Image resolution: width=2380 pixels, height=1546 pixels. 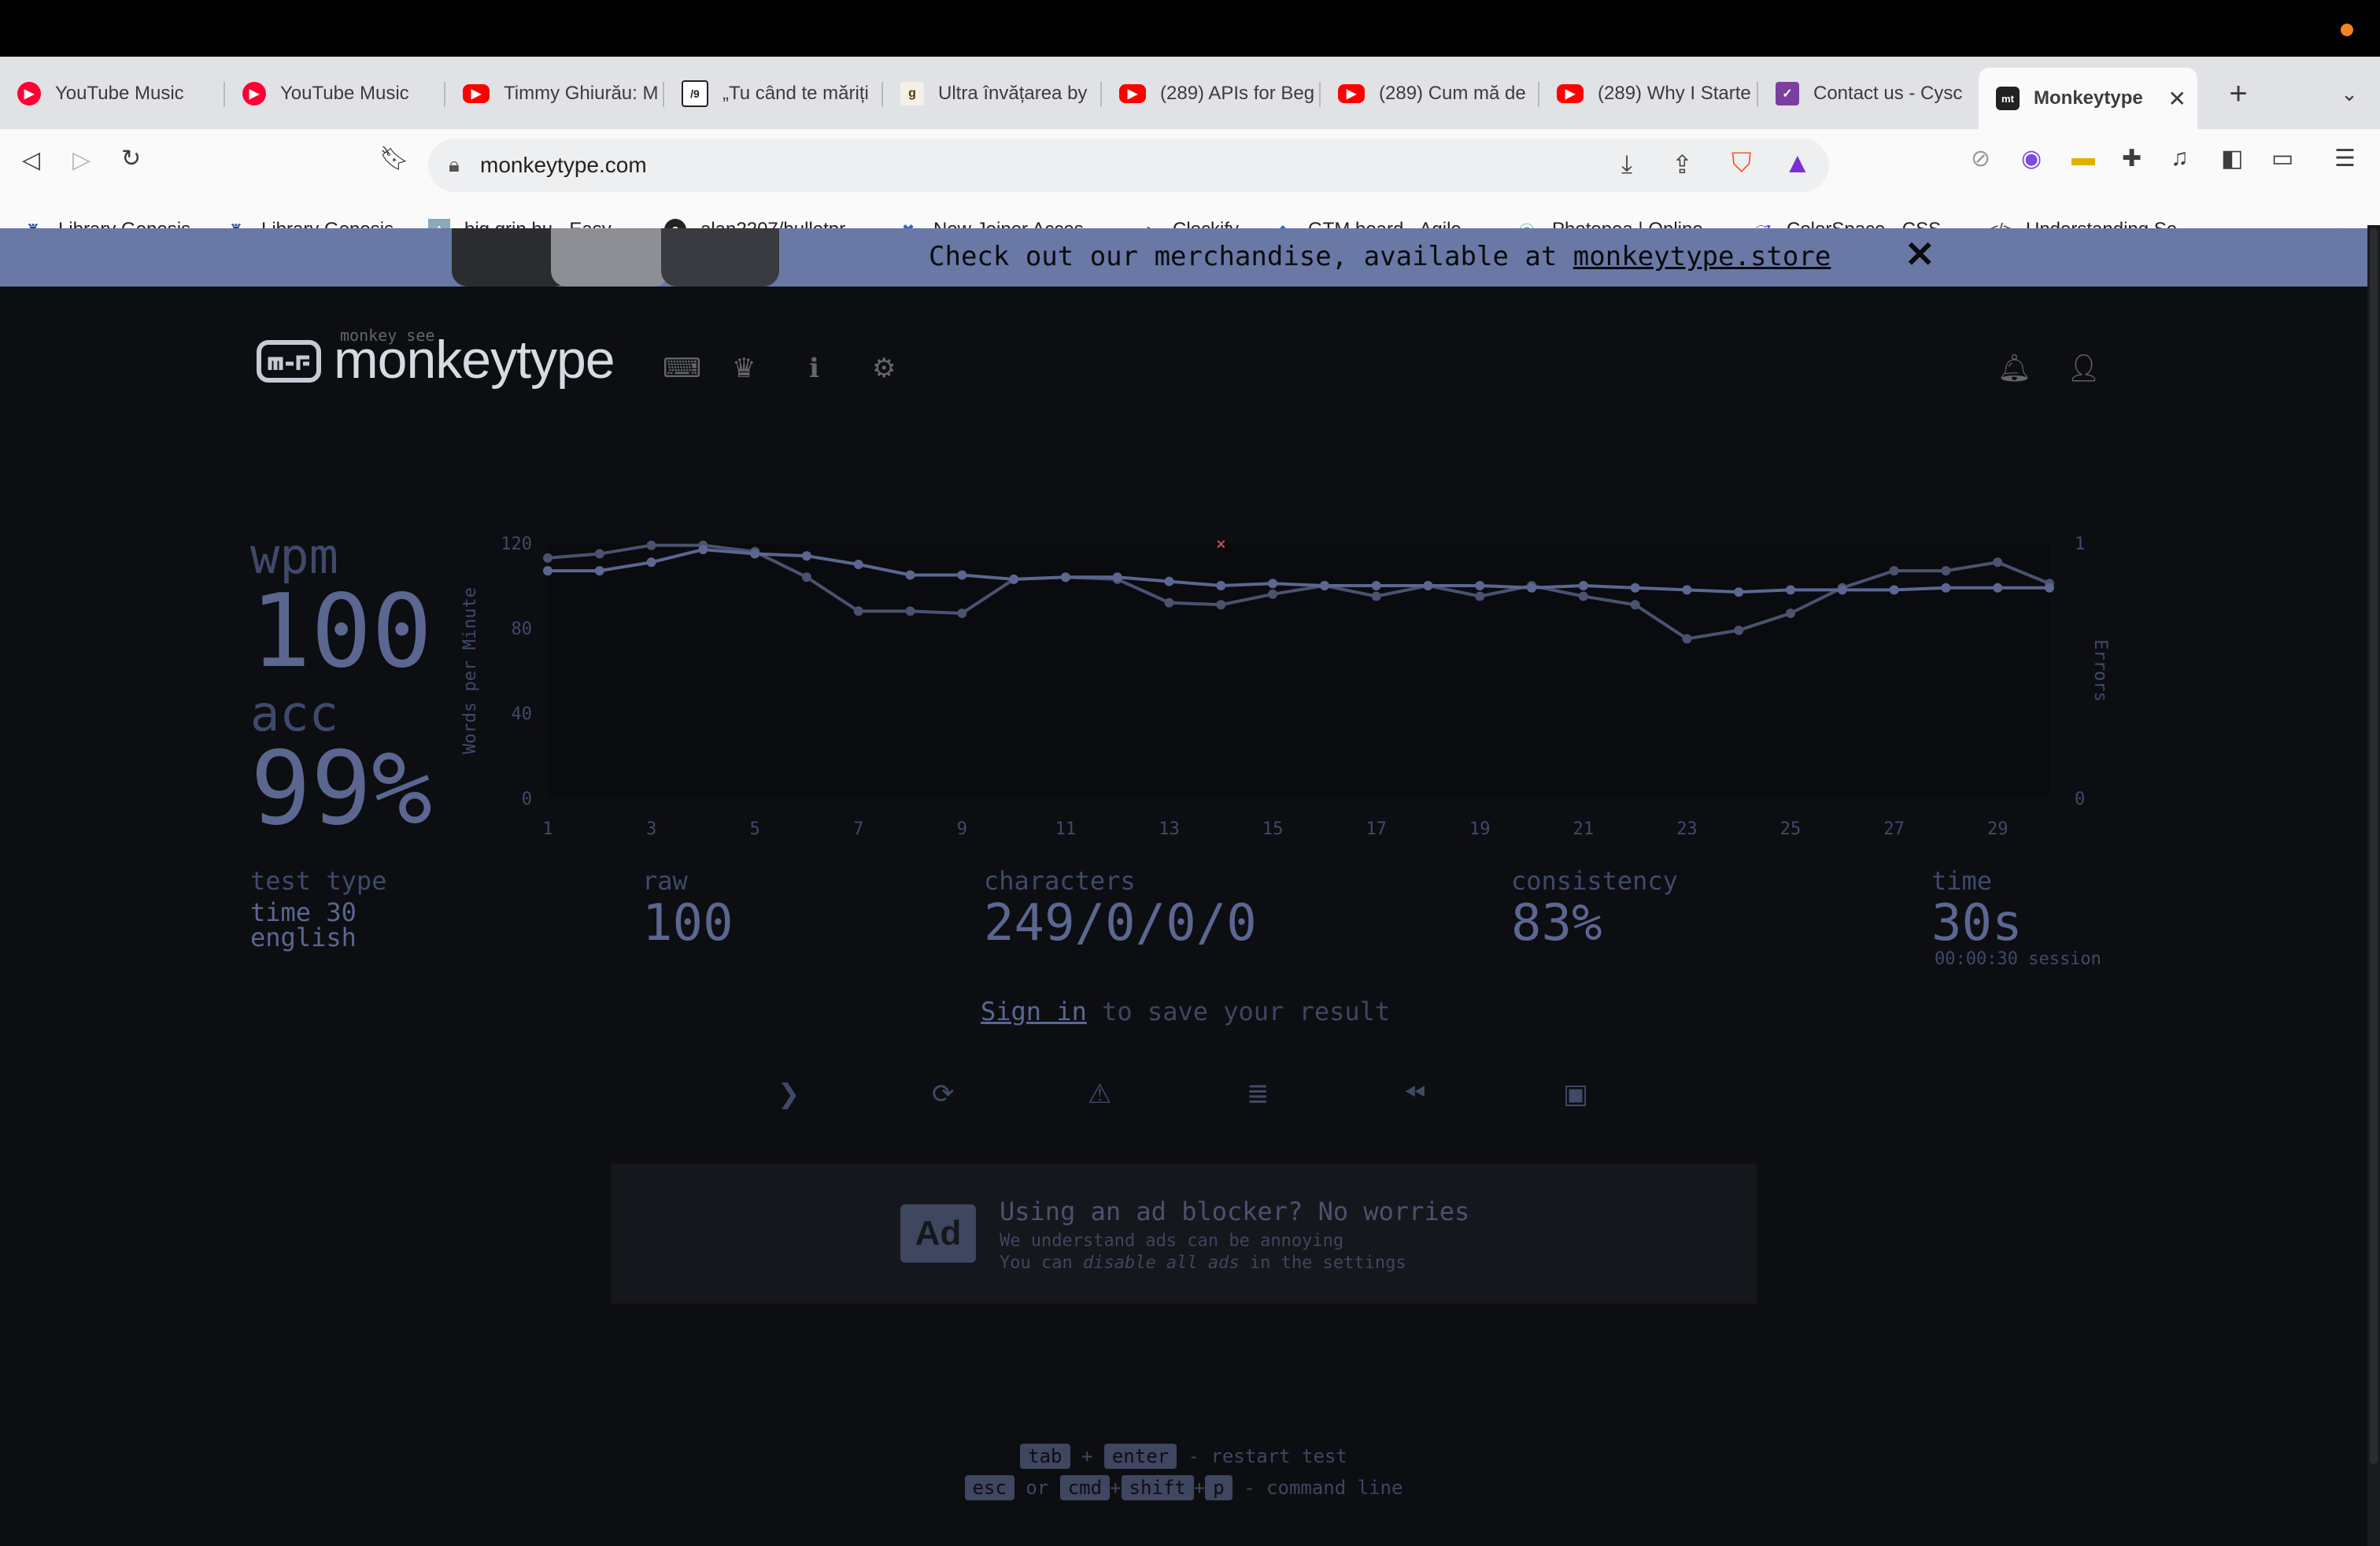 What do you see at coordinates (1702, 256) in the screenshot?
I see `store-link: monkeytype.store` at bounding box center [1702, 256].